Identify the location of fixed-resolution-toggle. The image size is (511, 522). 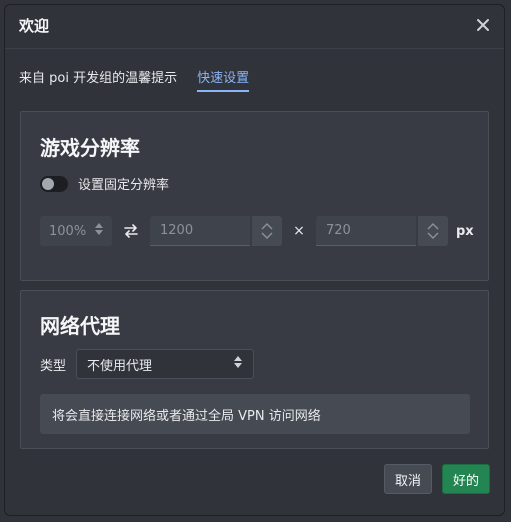
(54, 183).